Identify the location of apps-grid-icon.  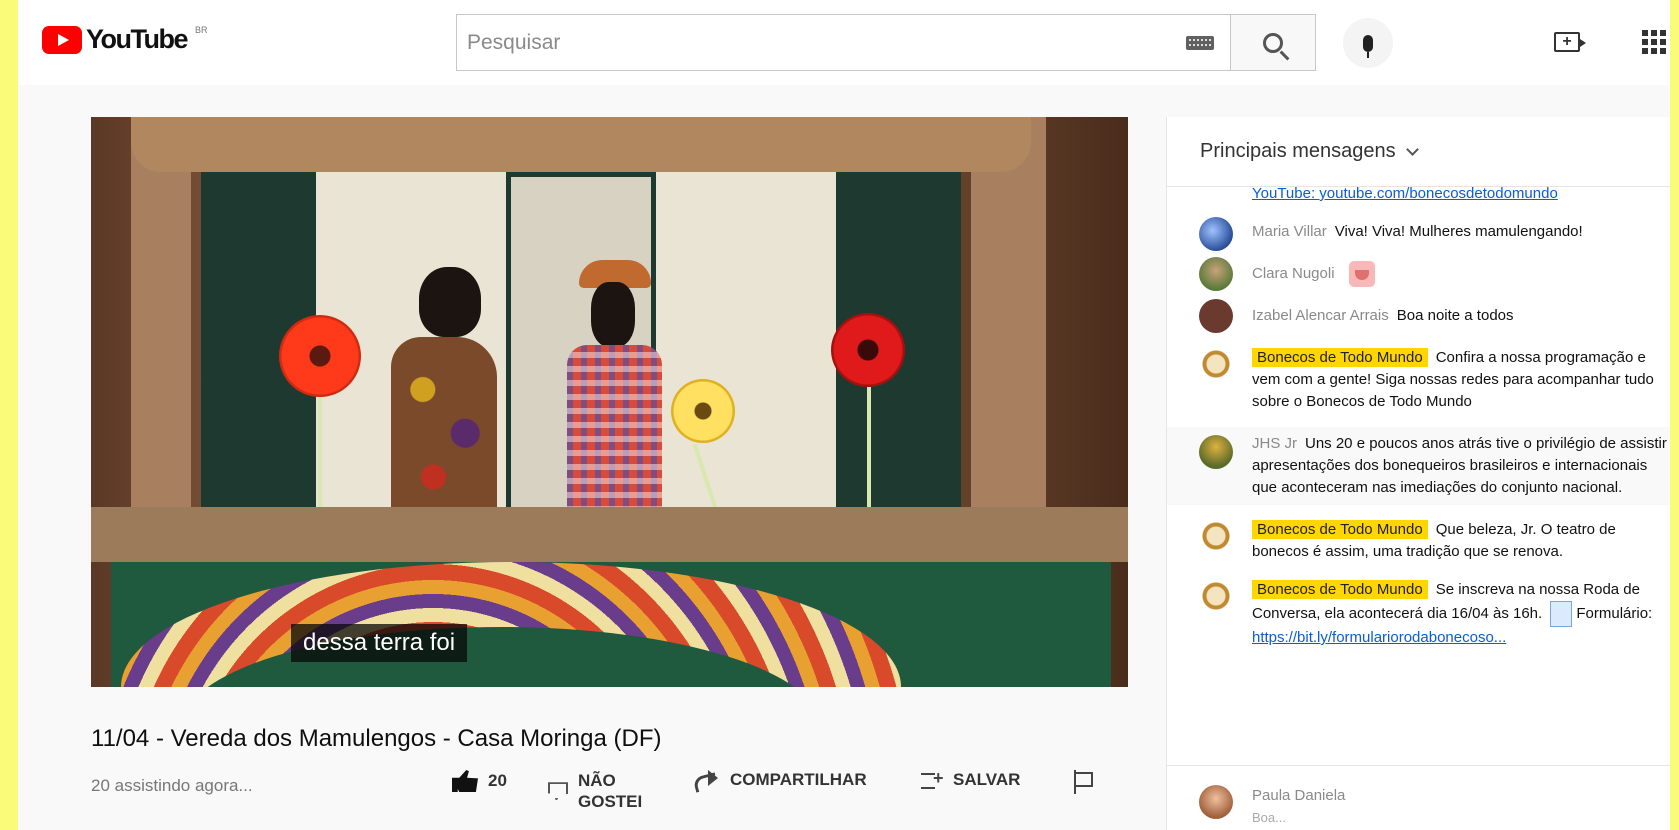
(1654, 42).